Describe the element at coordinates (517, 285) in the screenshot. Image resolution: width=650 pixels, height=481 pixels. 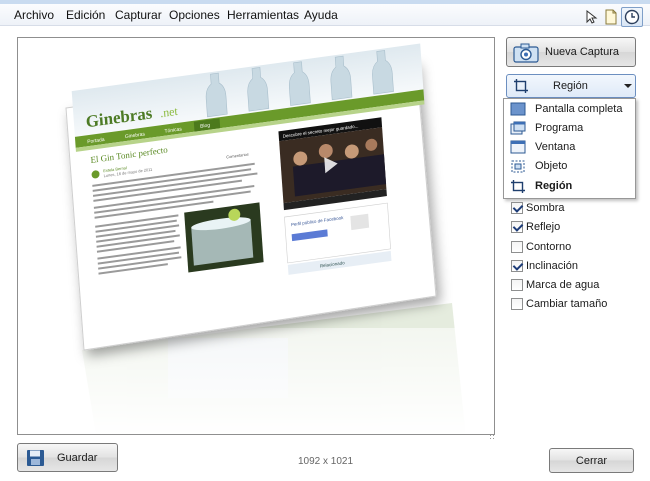
I see `watermark-checkbox` at that location.